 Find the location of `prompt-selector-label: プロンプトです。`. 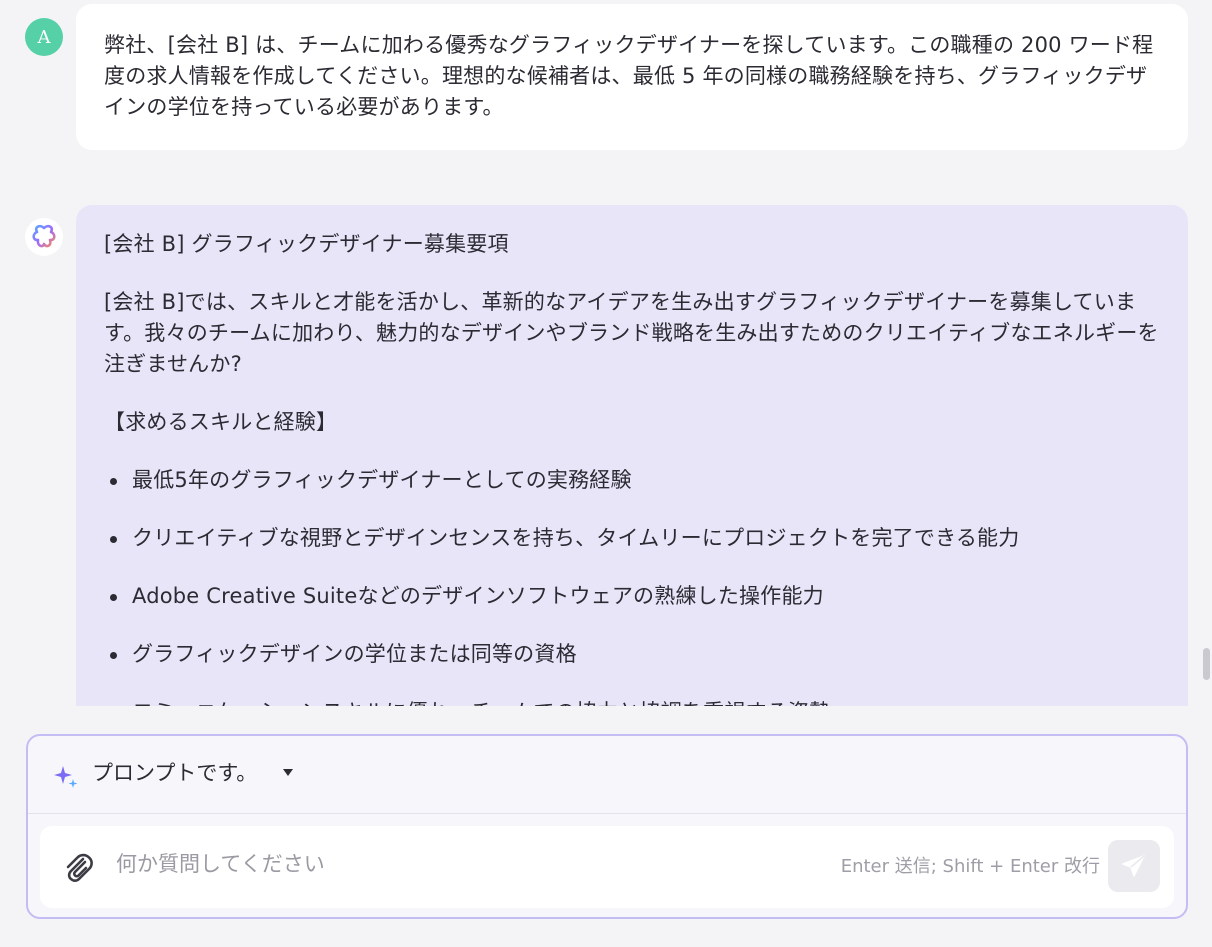

prompt-selector-label: プロンプトです。 is located at coordinates (175, 773).